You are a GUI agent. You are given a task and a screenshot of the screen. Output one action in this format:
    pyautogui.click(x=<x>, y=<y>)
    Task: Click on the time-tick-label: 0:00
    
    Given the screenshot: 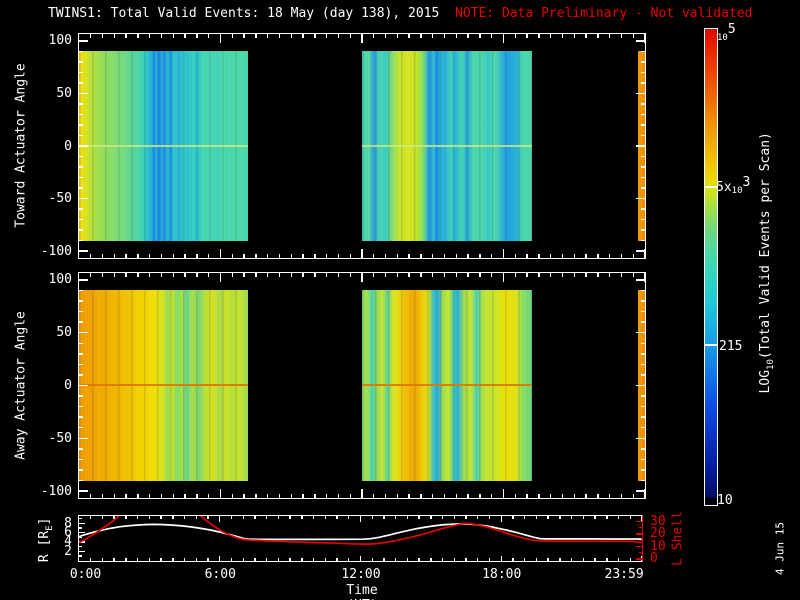 What is the action you would take?
    pyautogui.click(x=85, y=574)
    